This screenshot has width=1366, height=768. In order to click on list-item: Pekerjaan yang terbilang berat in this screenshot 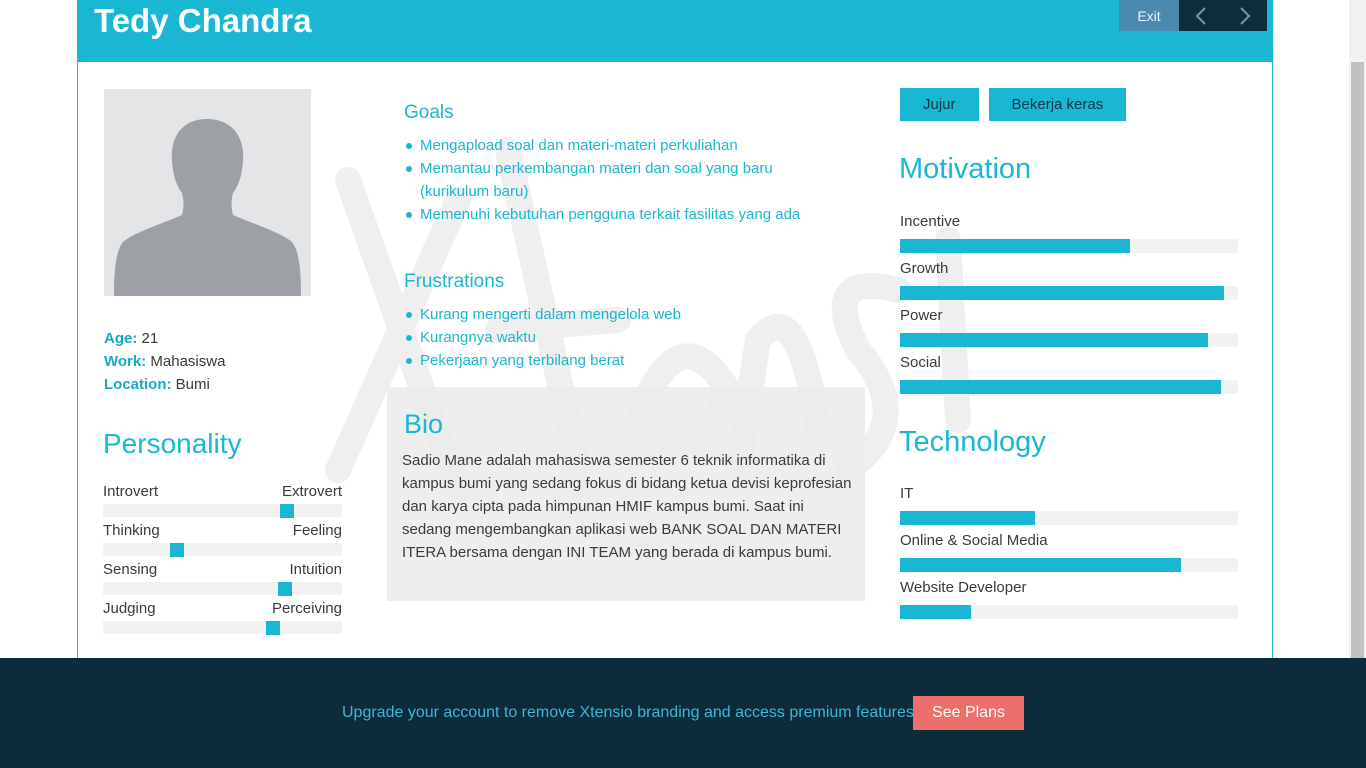, I will do `click(619, 360)`.